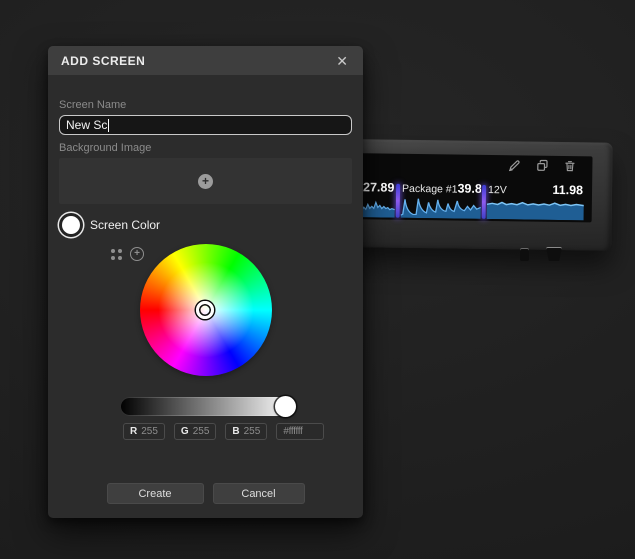 Image resolution: width=635 pixels, height=559 pixels. I want to click on sensor-panel: 12V 11.98, so click(535, 201).